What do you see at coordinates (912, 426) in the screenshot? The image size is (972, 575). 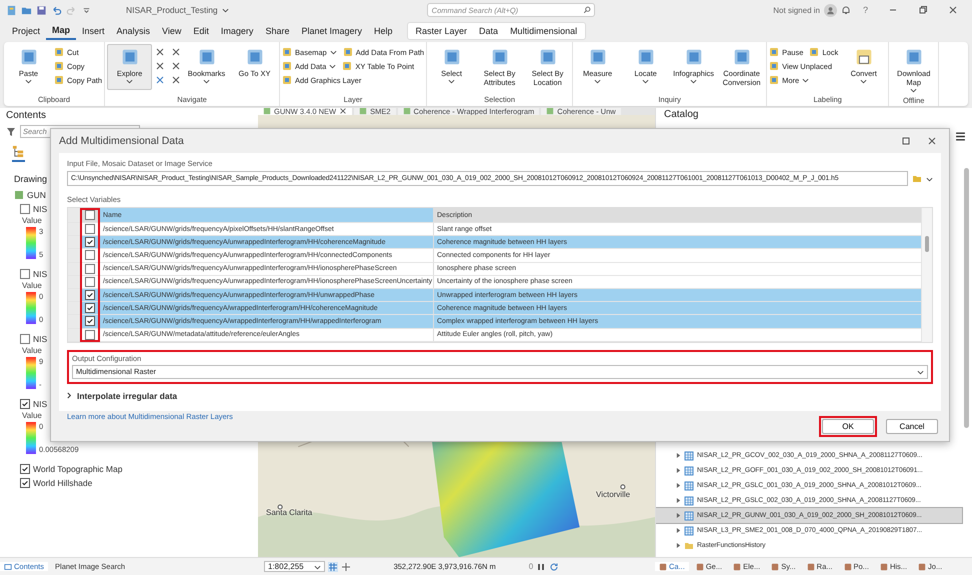 I see `cancel-button: Cancel` at bounding box center [912, 426].